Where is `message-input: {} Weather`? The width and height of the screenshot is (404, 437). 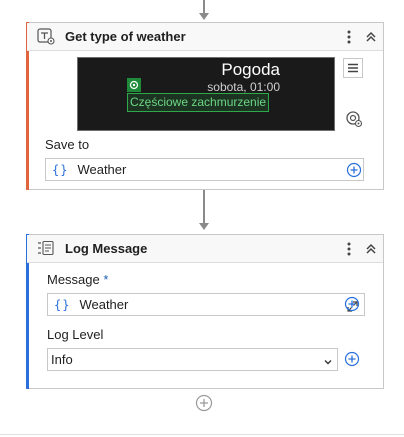
message-input: {} Weather is located at coordinates (206, 304).